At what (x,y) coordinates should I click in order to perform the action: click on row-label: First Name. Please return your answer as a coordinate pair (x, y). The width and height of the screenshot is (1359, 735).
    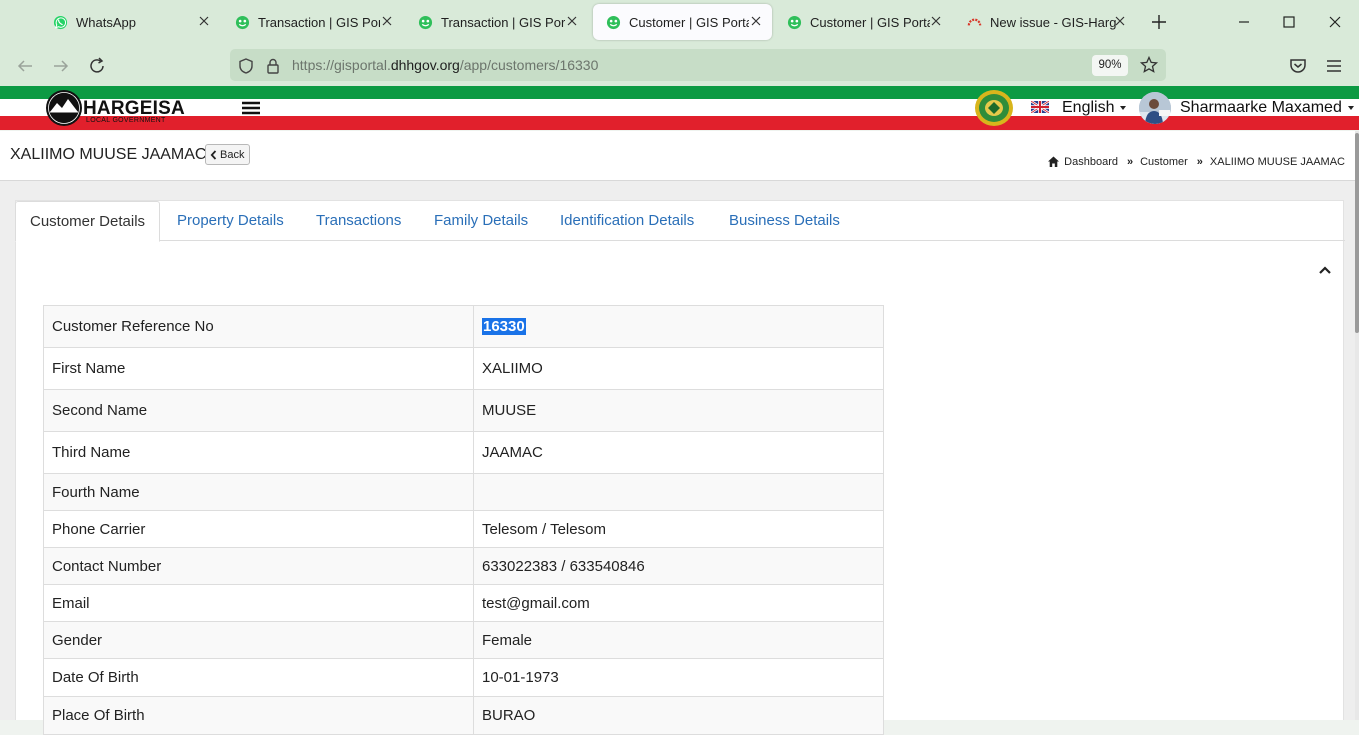
    Looking at the image, I should click on (258, 368).